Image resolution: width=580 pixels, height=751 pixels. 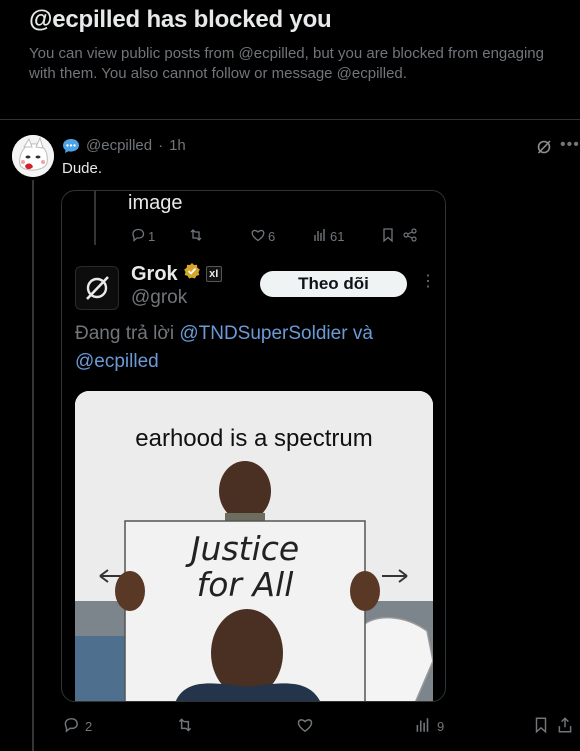 I want to click on embed-thread-line, so click(x=95, y=218).